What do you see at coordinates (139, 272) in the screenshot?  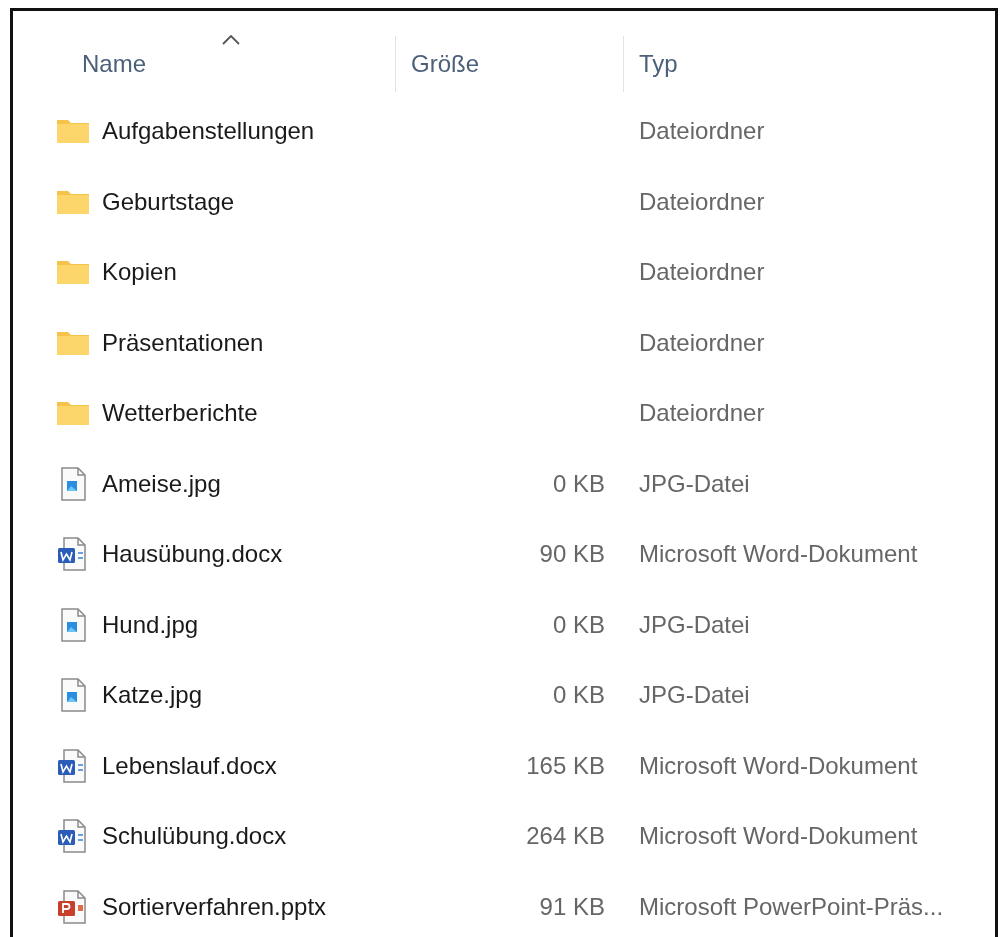 I see `file-name: Kopien` at bounding box center [139, 272].